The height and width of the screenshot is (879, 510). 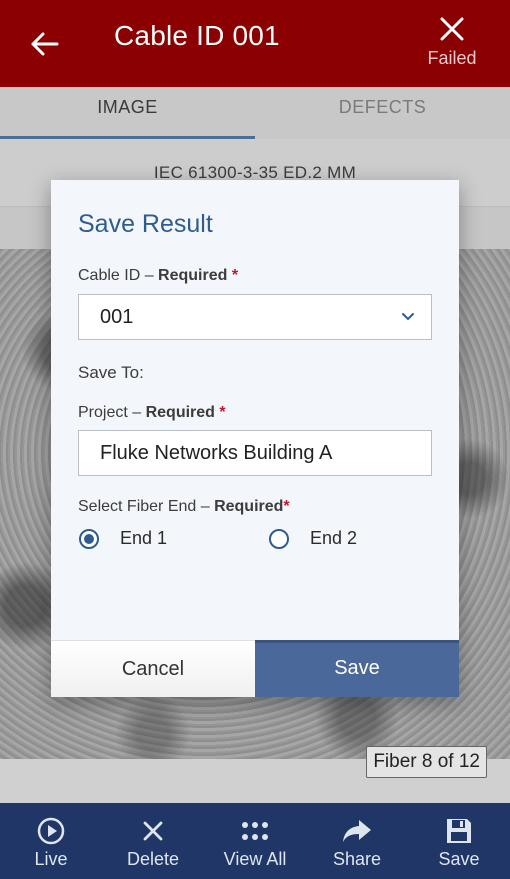 What do you see at coordinates (216, 453) in the screenshot?
I see `project-value: Fluke Networks Building A` at bounding box center [216, 453].